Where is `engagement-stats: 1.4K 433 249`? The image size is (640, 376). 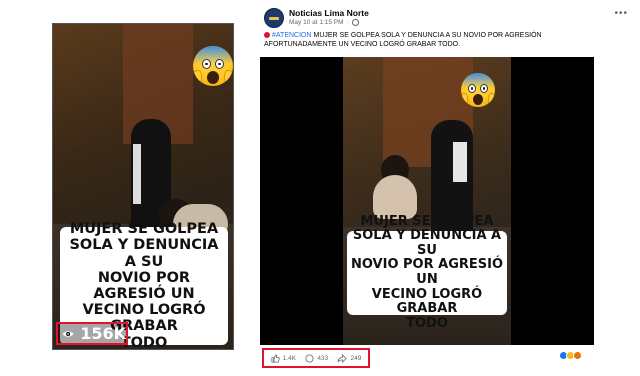 engagement-stats: 1.4K 433 249 is located at coordinates (316, 358).